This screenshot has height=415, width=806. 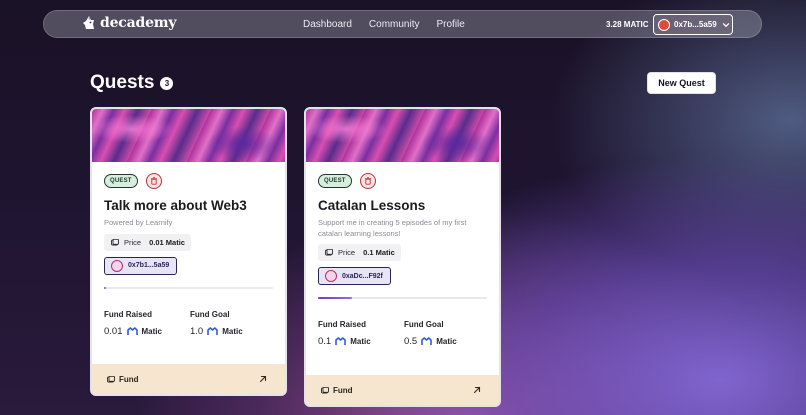 What do you see at coordinates (88, 22) in the screenshot?
I see `unicorn-logo-icon` at bounding box center [88, 22].